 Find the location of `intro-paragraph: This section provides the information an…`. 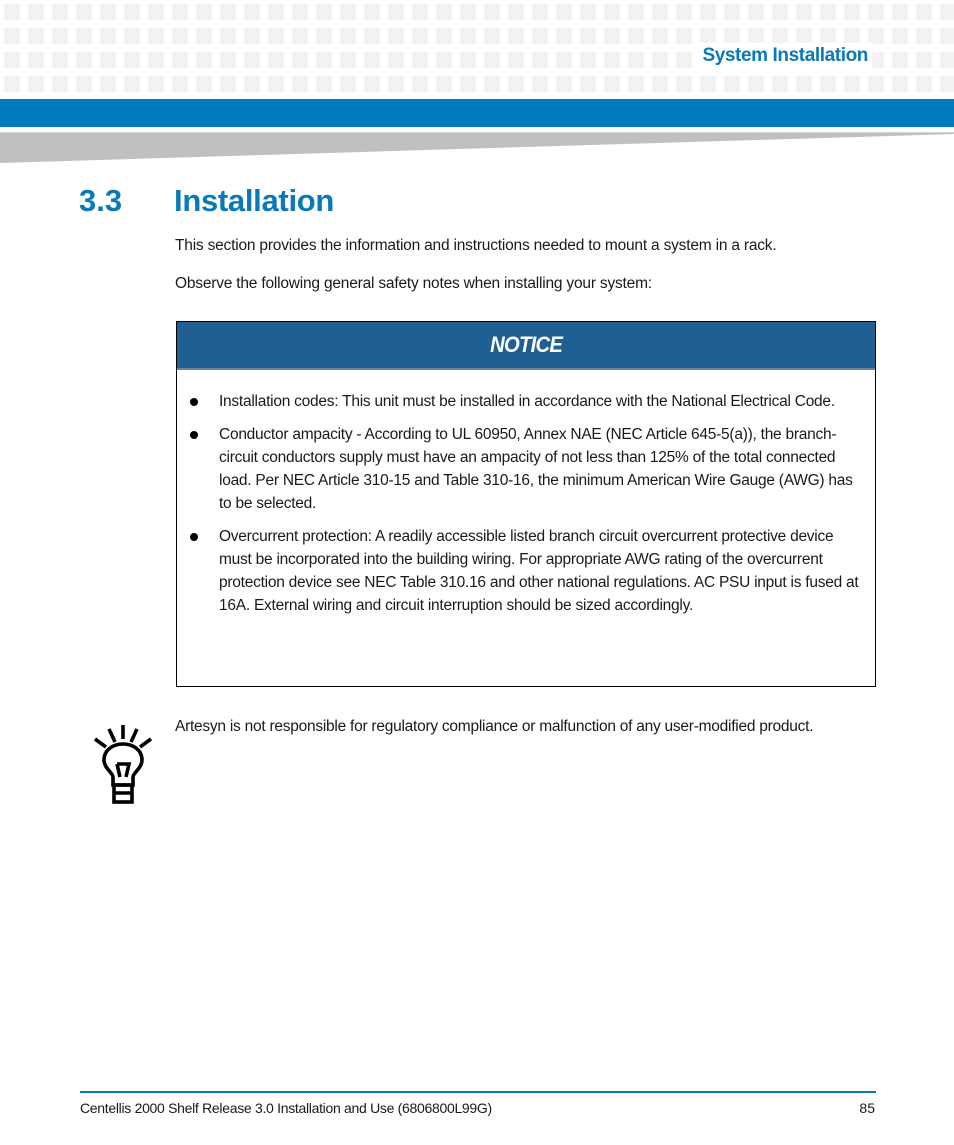

intro-paragraph: This section provides the information an… is located at coordinates (476, 245).